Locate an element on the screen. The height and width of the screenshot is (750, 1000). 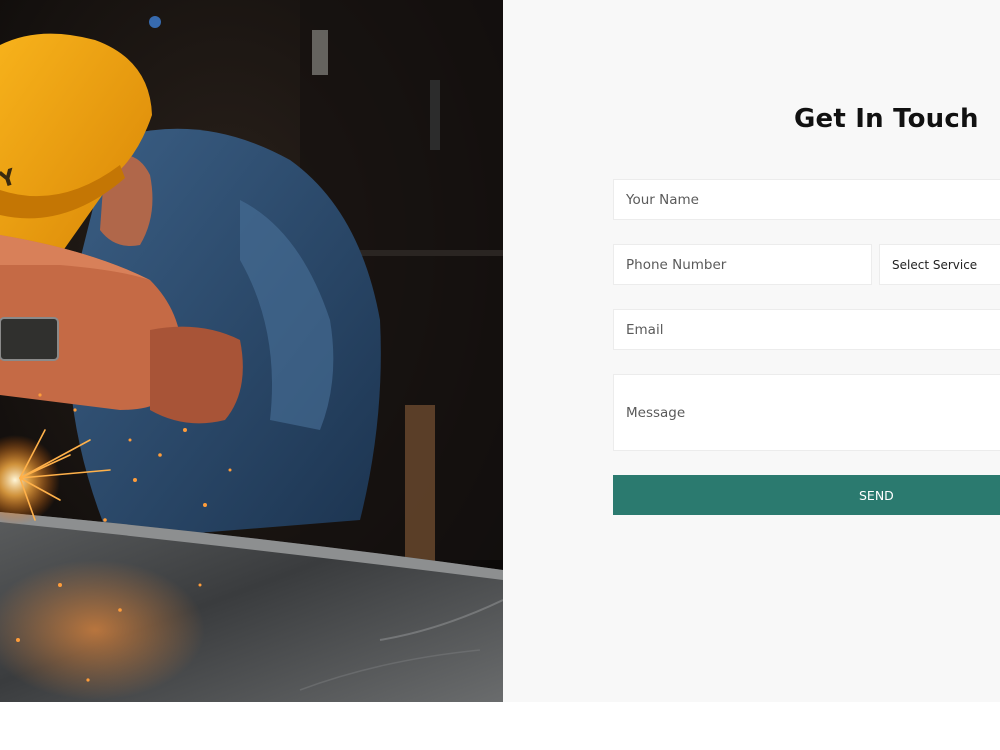
email-input is located at coordinates (806, 329).